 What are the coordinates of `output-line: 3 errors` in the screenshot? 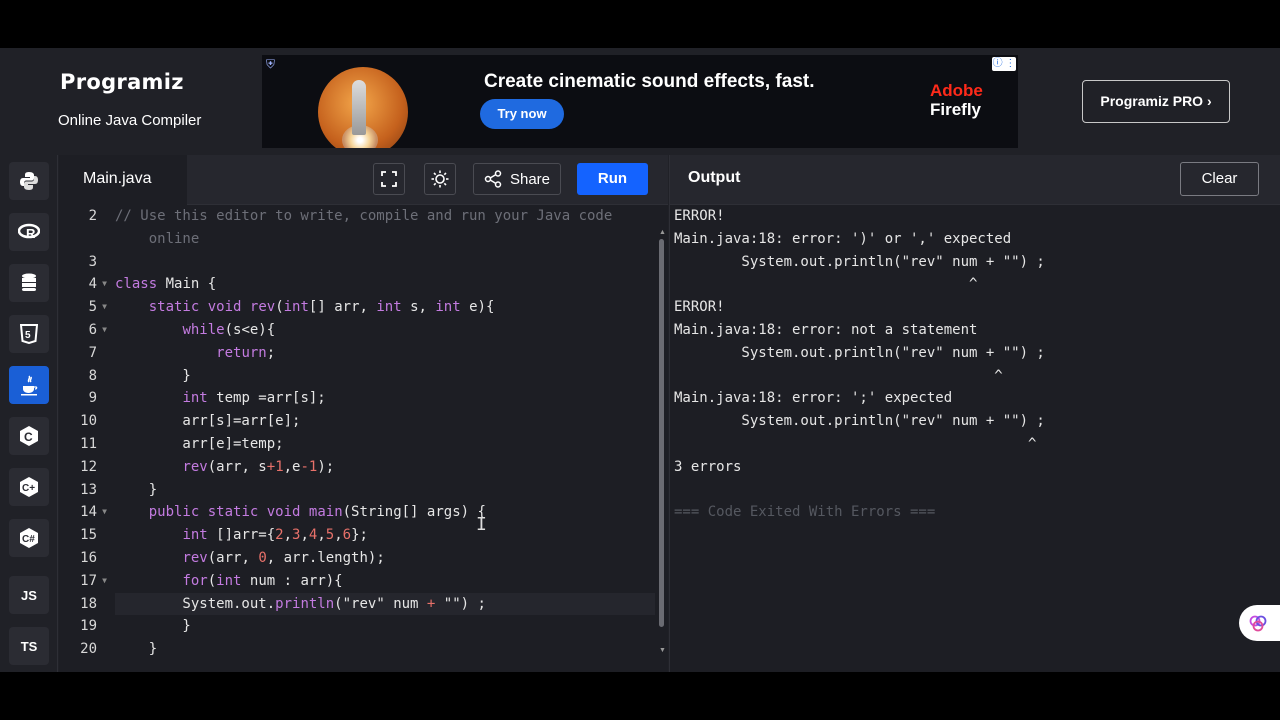 It's located at (708, 466).